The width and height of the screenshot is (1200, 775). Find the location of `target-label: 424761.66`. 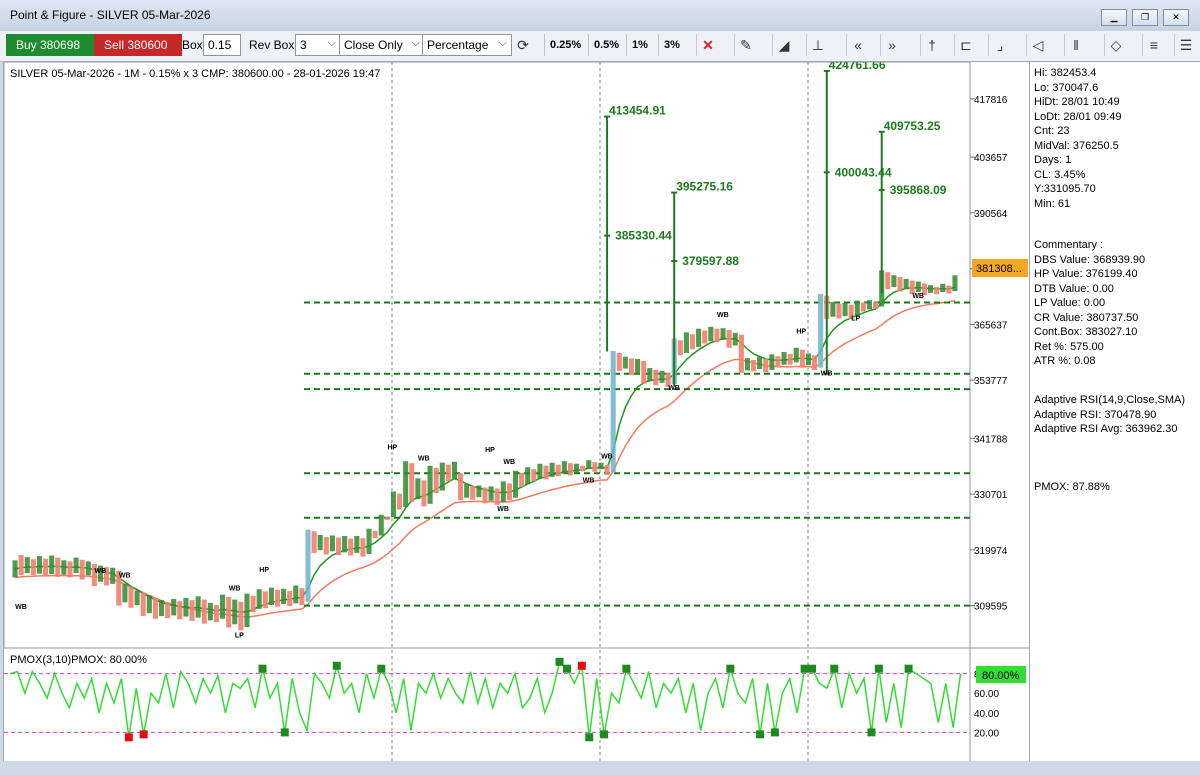

target-label: 424761.66 is located at coordinates (857, 67).